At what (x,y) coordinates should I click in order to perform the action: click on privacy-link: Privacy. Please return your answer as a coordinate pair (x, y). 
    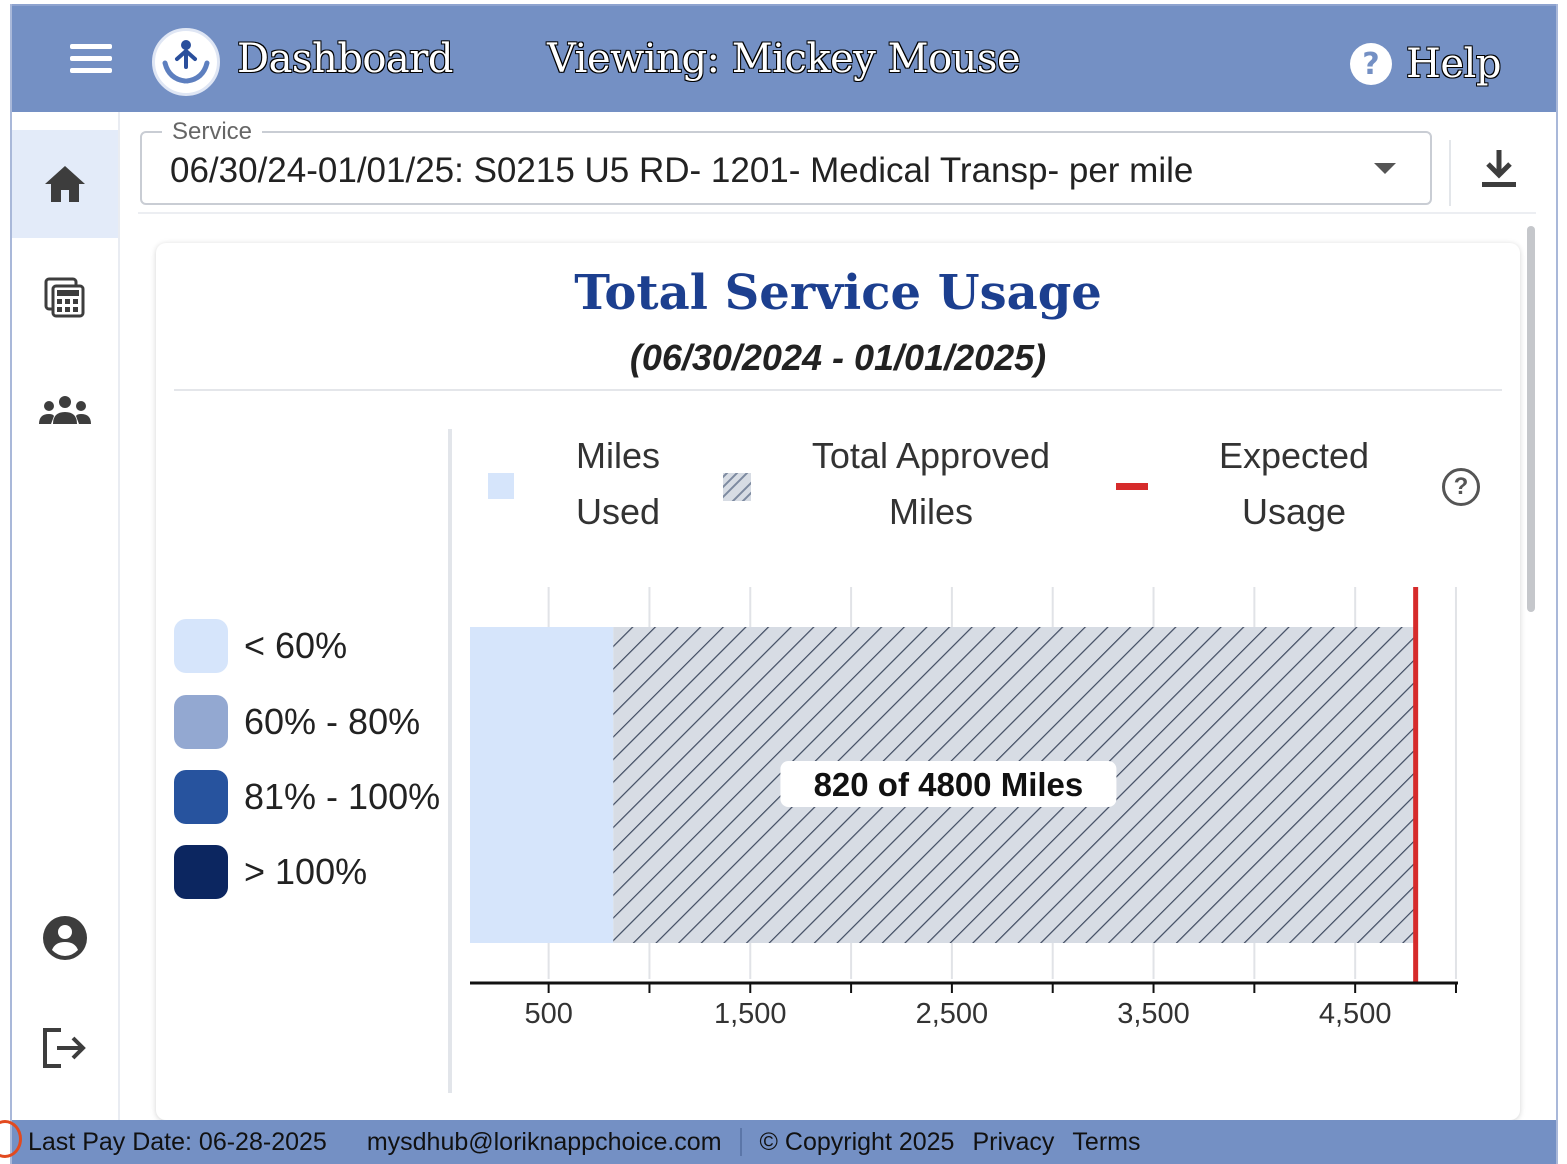
    Looking at the image, I should click on (1013, 1142).